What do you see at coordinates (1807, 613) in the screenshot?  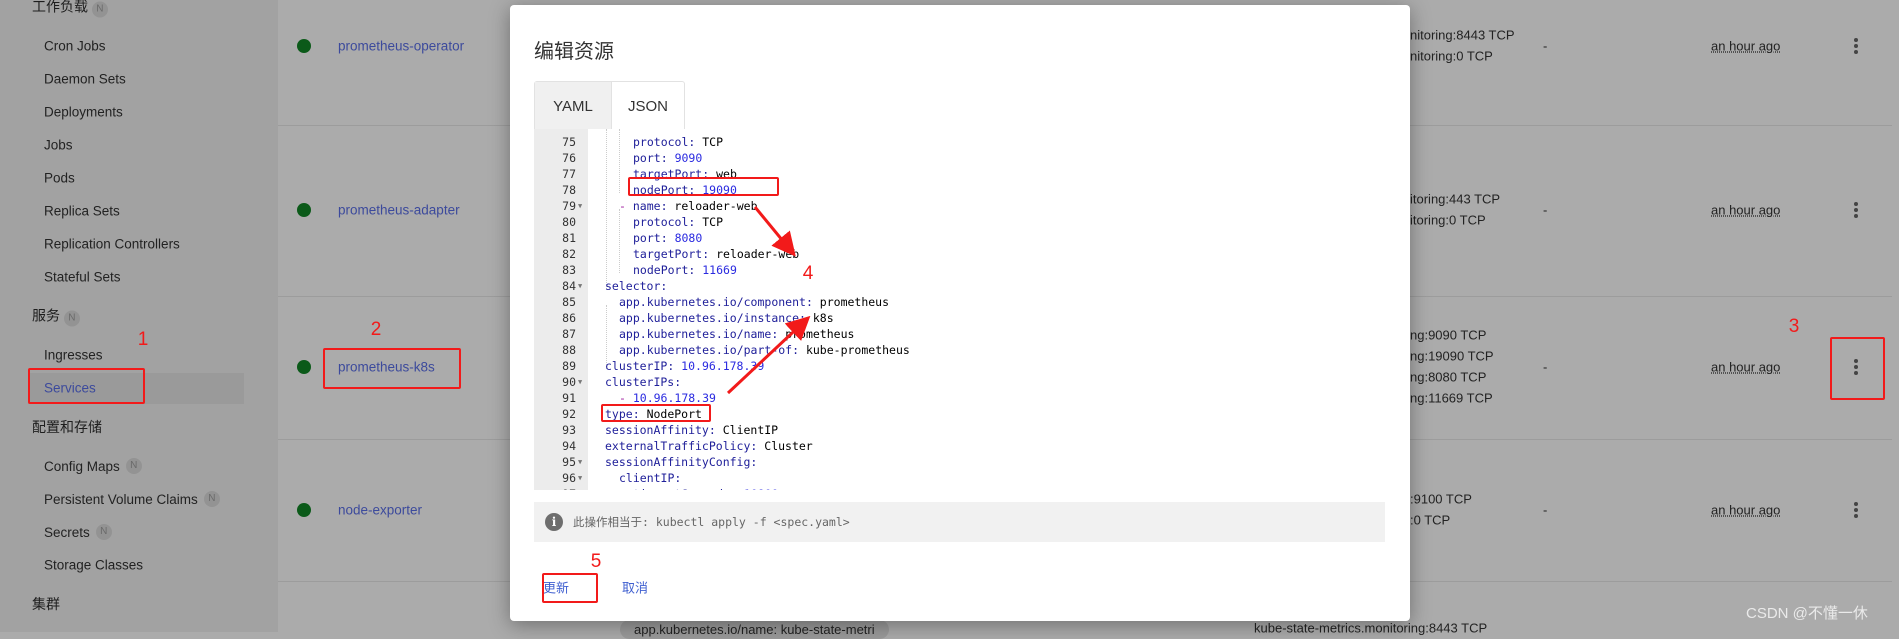 I see `watermark: CSDN @不懂一休` at bounding box center [1807, 613].